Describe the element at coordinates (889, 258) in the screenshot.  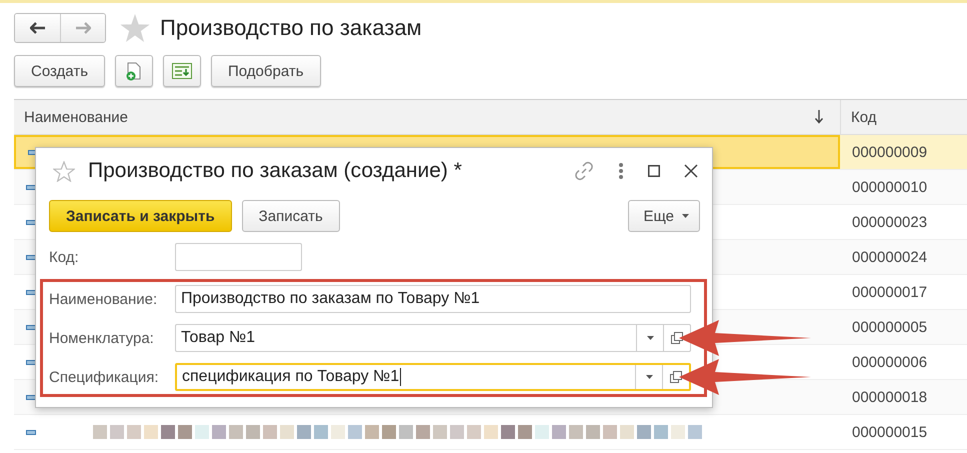
I see `table-cell-text: 000000024` at that location.